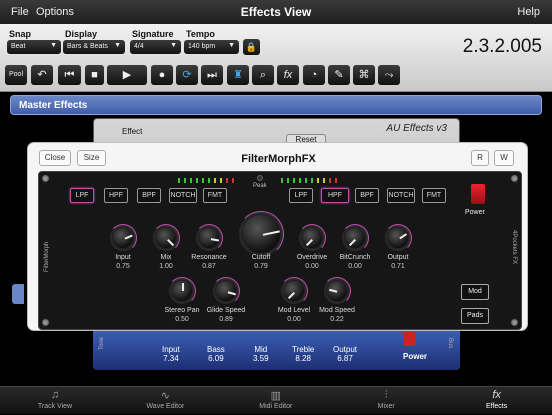  I want to click on binoculars-button: ⌘, so click(364, 75).